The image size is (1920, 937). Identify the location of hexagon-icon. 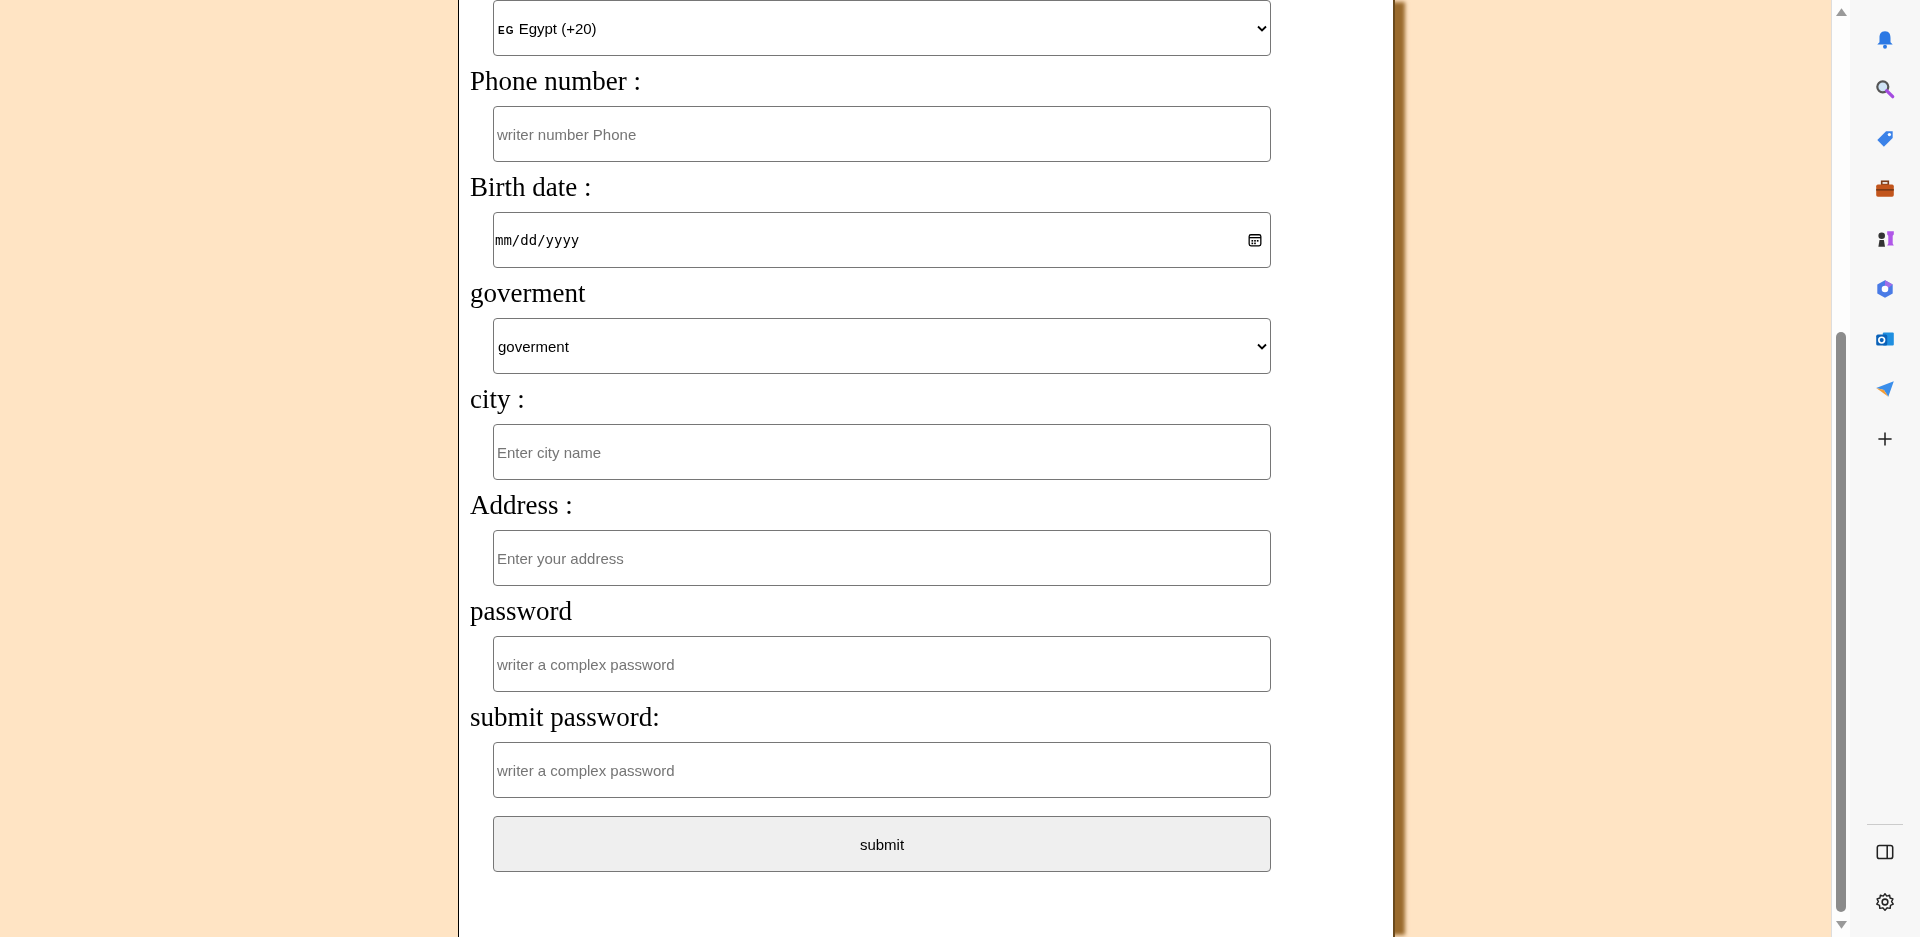
(1885, 289).